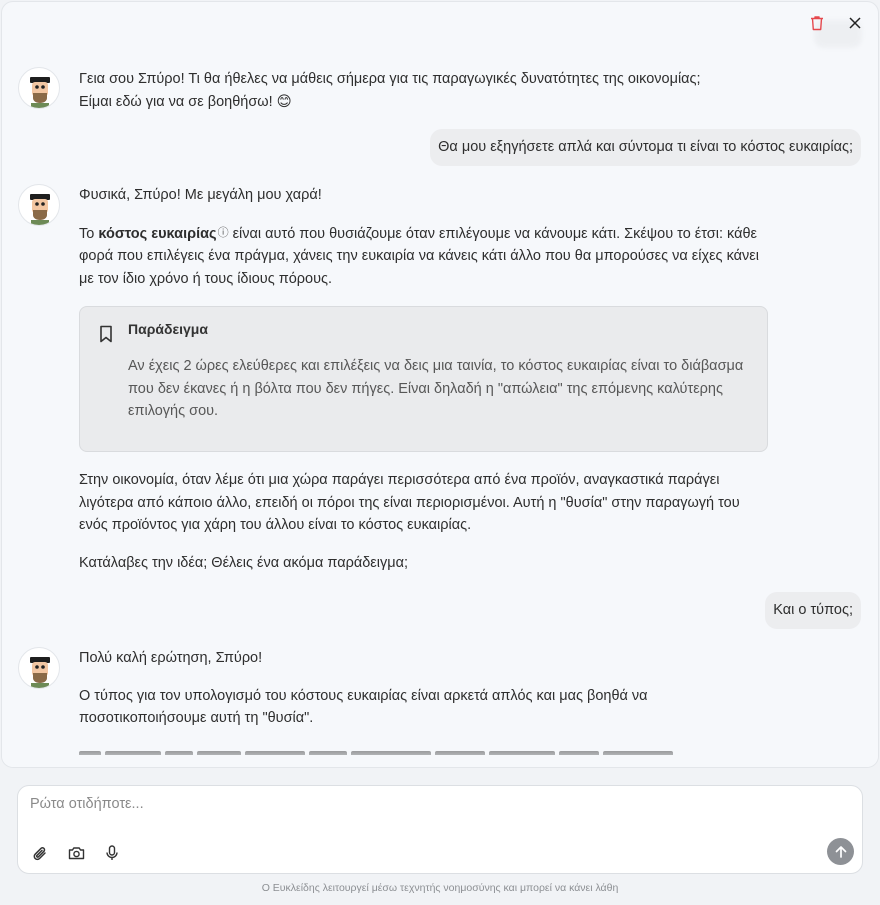 The width and height of the screenshot is (880, 905). What do you see at coordinates (106, 334) in the screenshot?
I see `bookmark-icon` at bounding box center [106, 334].